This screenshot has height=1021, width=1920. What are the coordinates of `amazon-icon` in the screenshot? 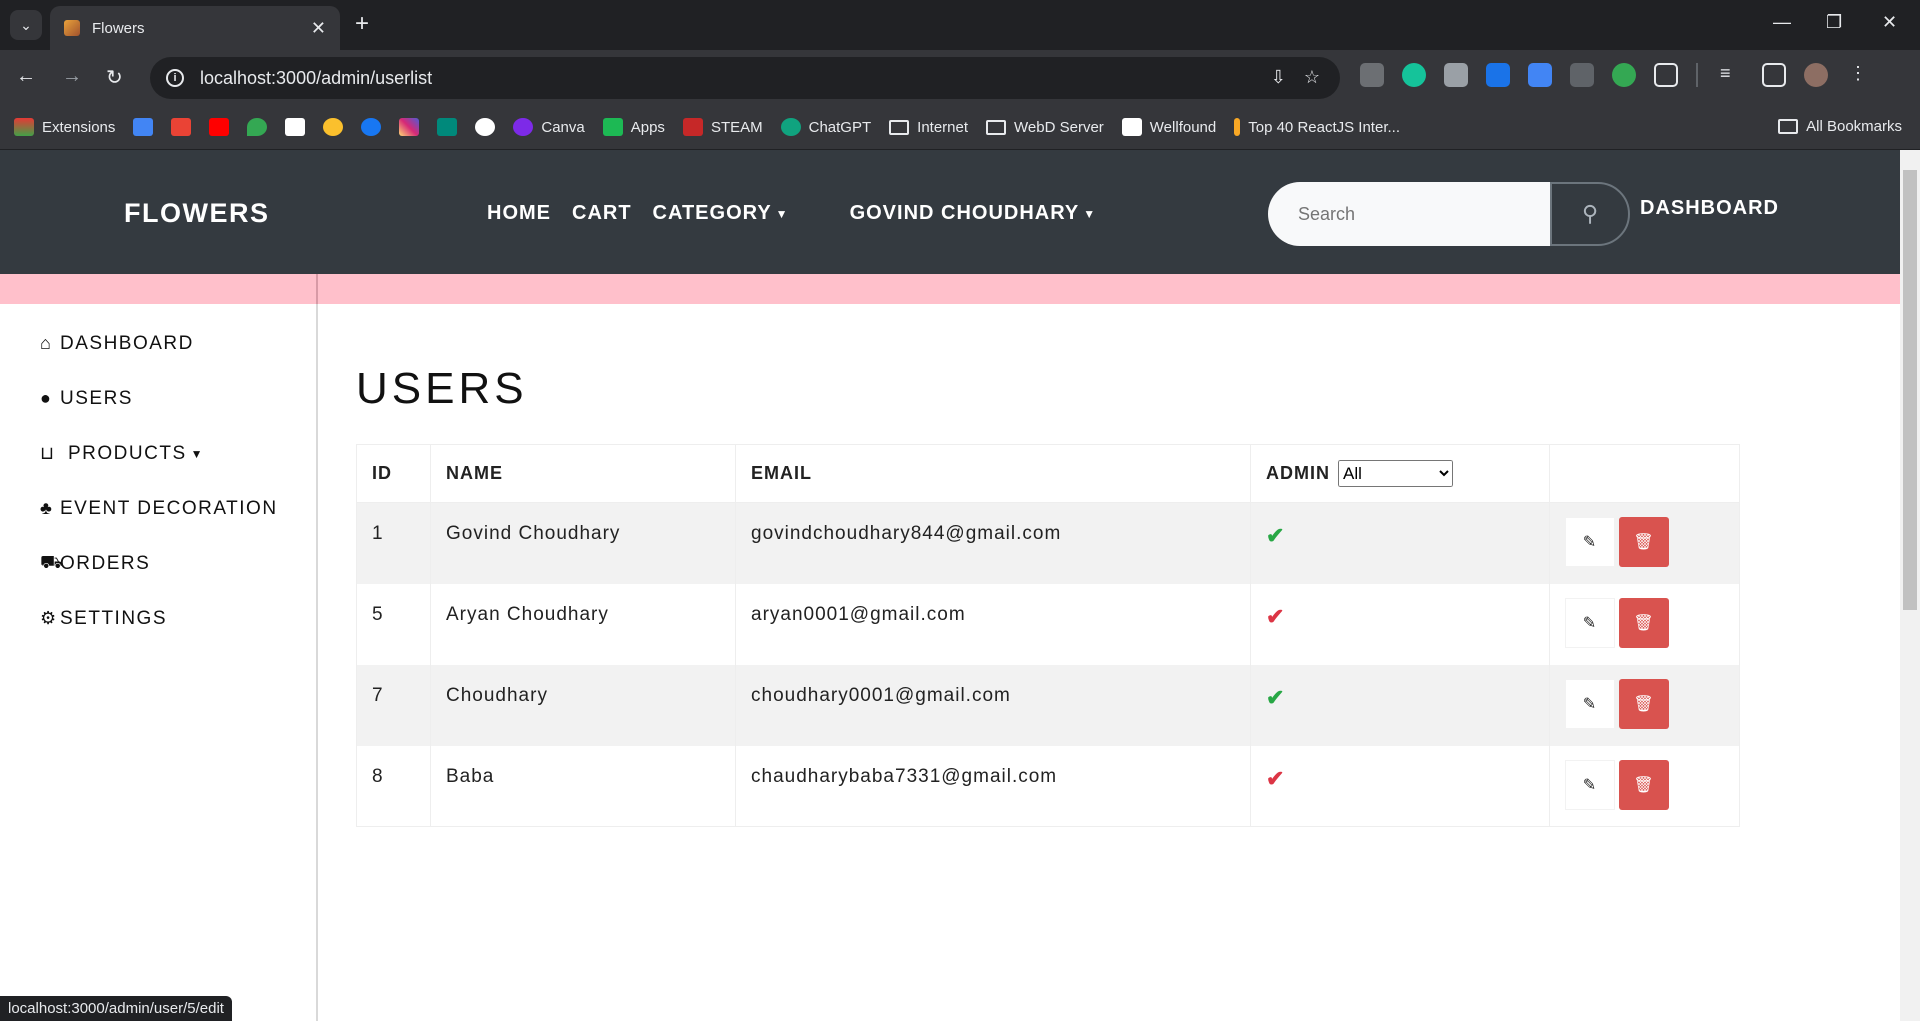 It's located at (295, 127).